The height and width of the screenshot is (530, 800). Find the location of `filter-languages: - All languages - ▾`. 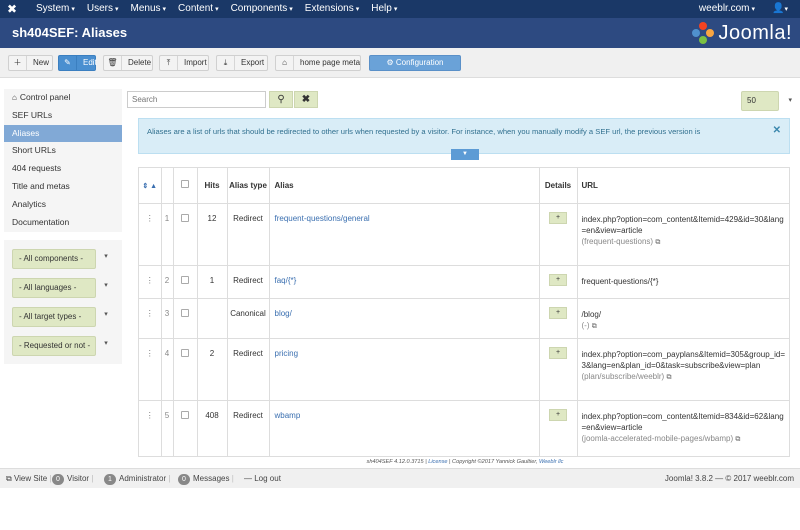

filter-languages: - All languages - ▾ is located at coordinates (64, 288).